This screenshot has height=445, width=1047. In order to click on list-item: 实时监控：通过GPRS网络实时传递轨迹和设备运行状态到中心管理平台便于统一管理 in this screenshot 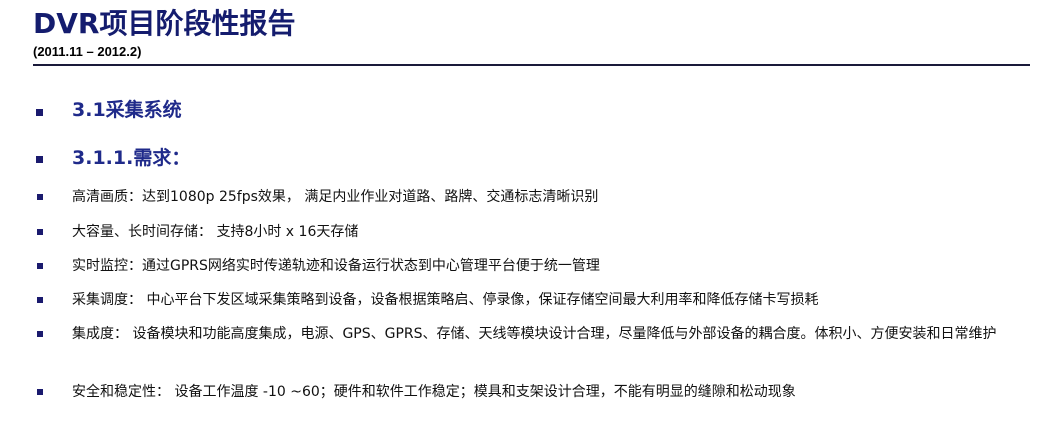, I will do `click(336, 266)`.